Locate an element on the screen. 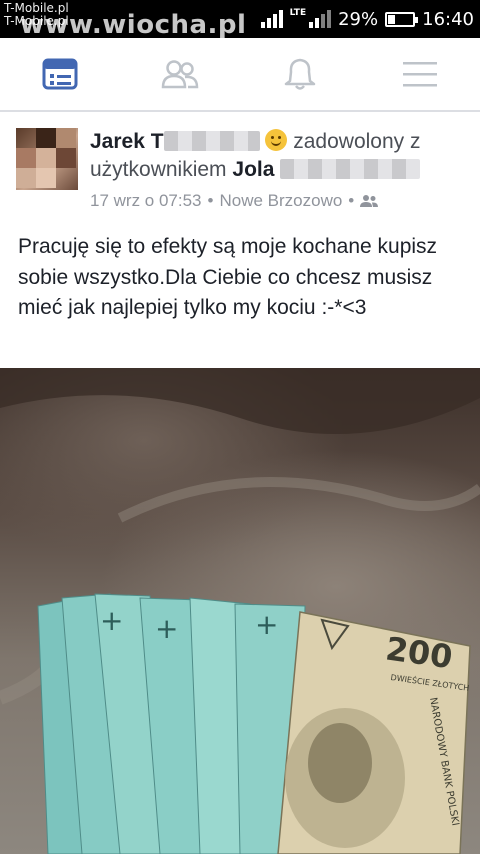 The width and height of the screenshot is (480, 854). menu-icon is located at coordinates (420, 74).